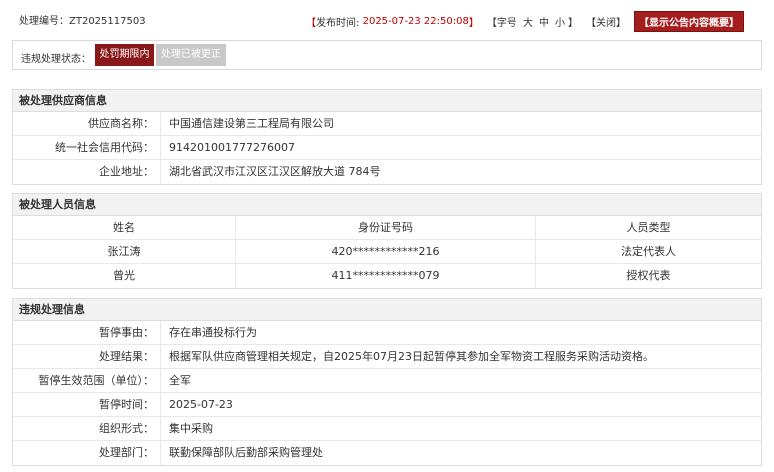 The image size is (774, 472). I want to click on address-value: 湖北省武汉市江汉区江汉区解放大道 784号, so click(275, 171).